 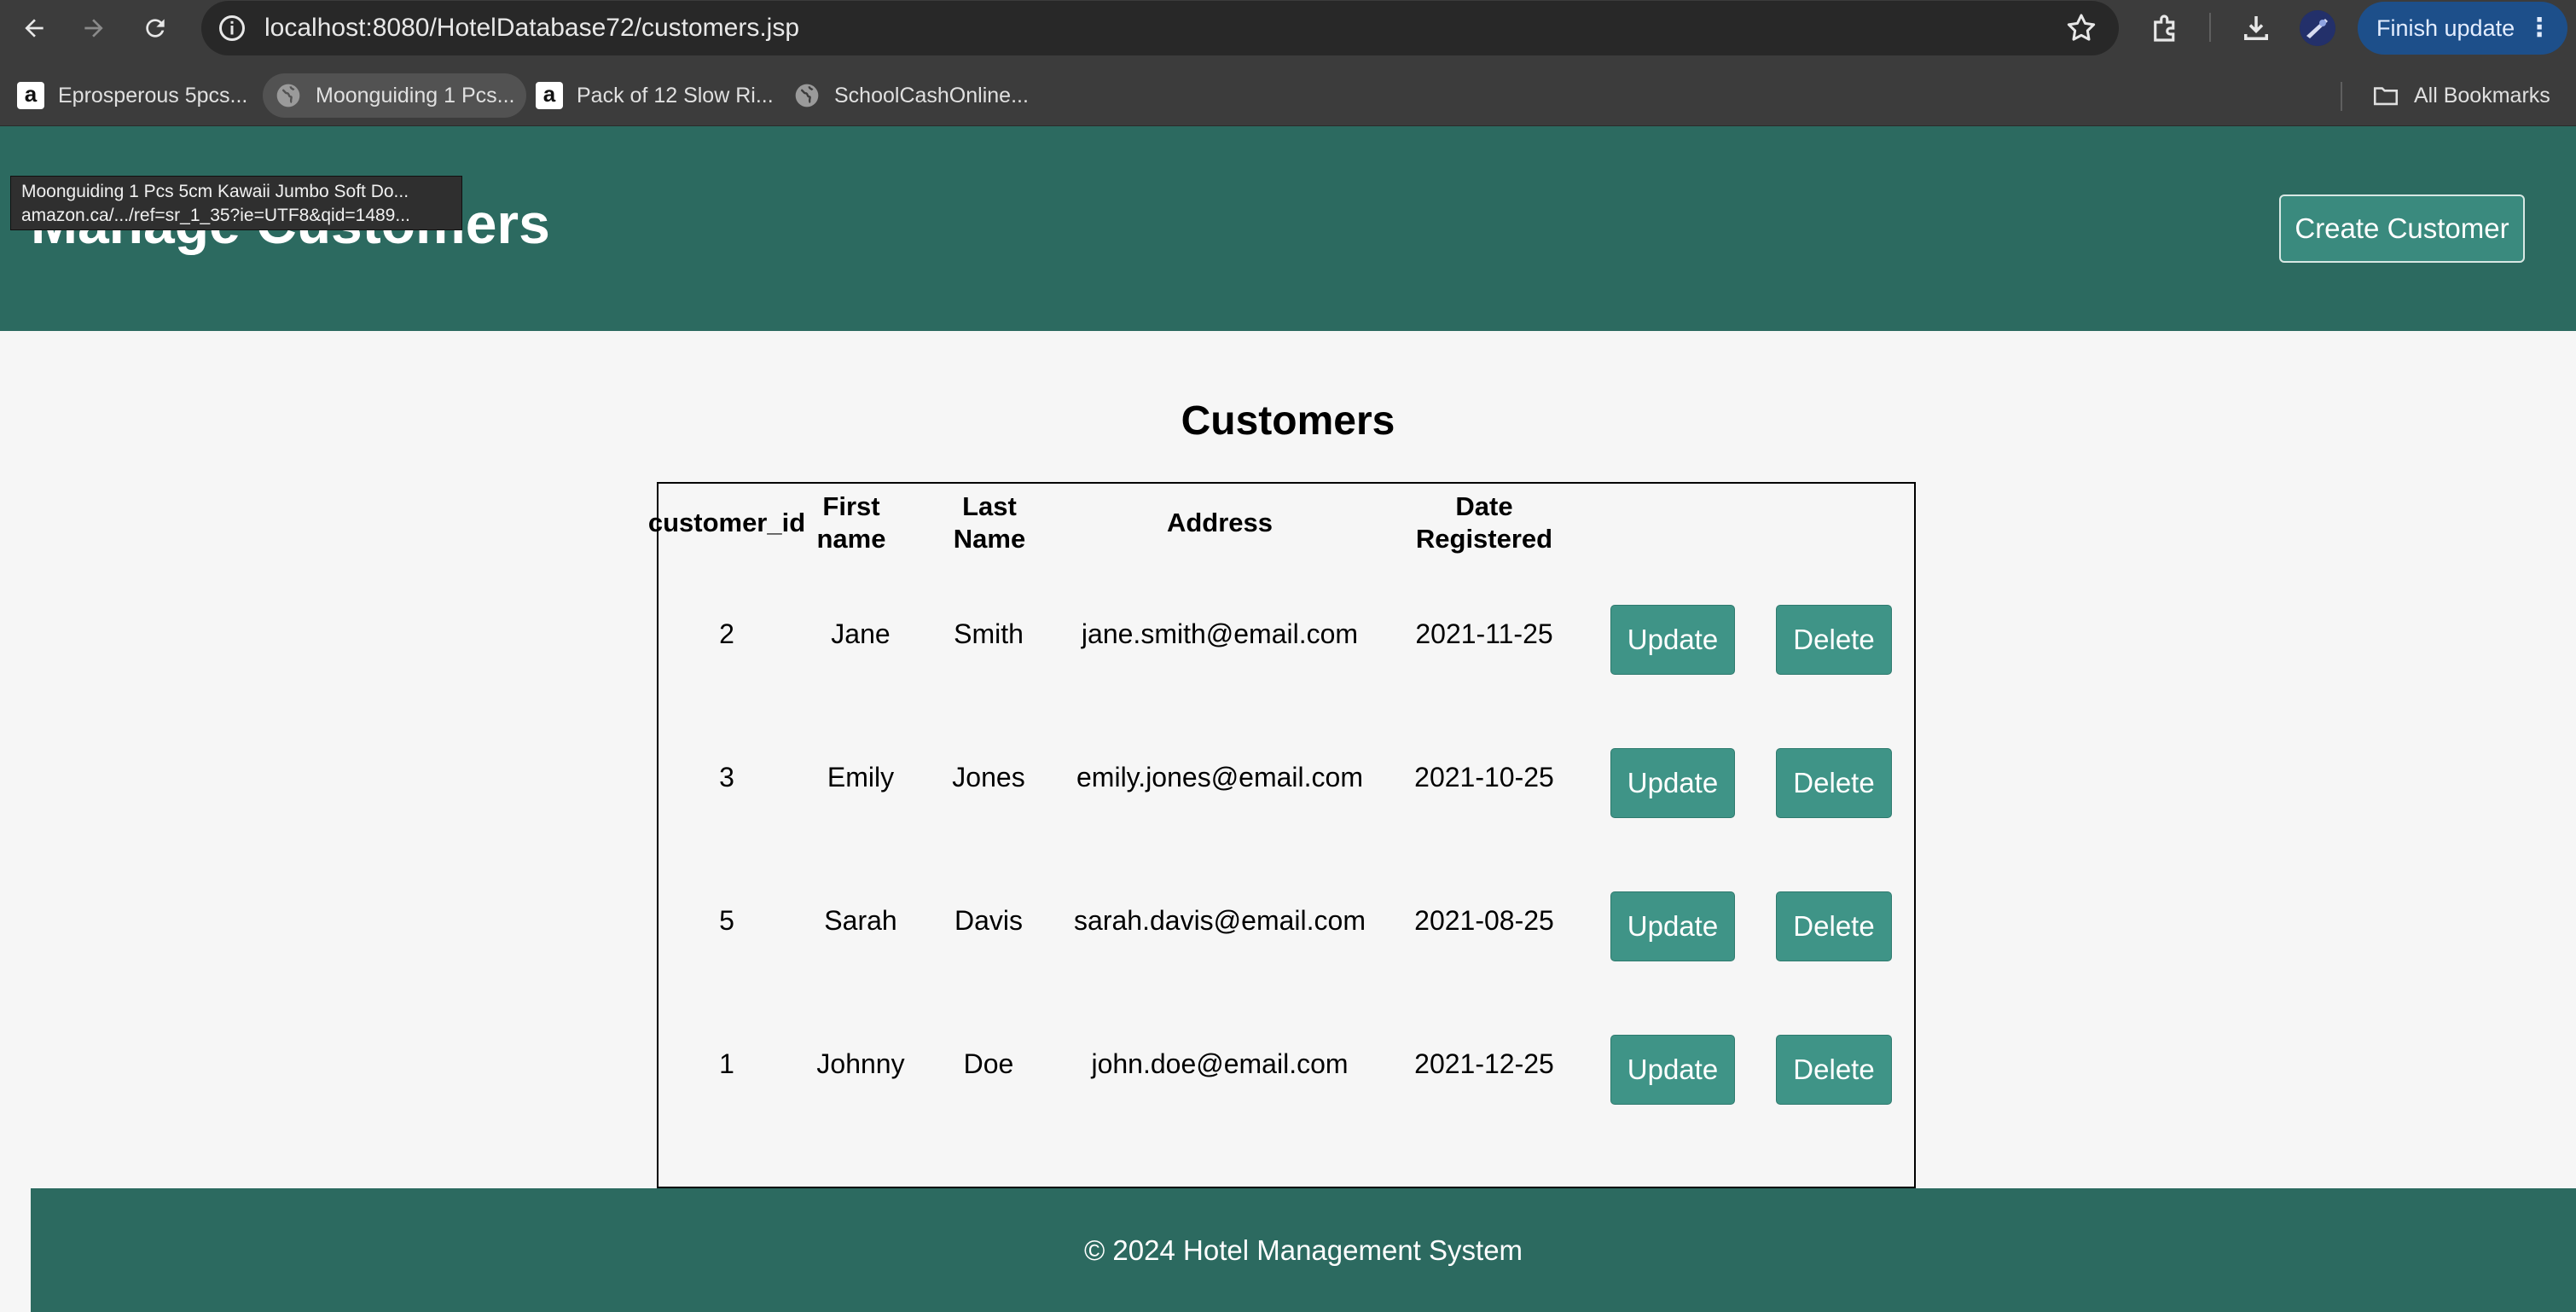 I want to click on column-header-first-name: First name, so click(x=851, y=522).